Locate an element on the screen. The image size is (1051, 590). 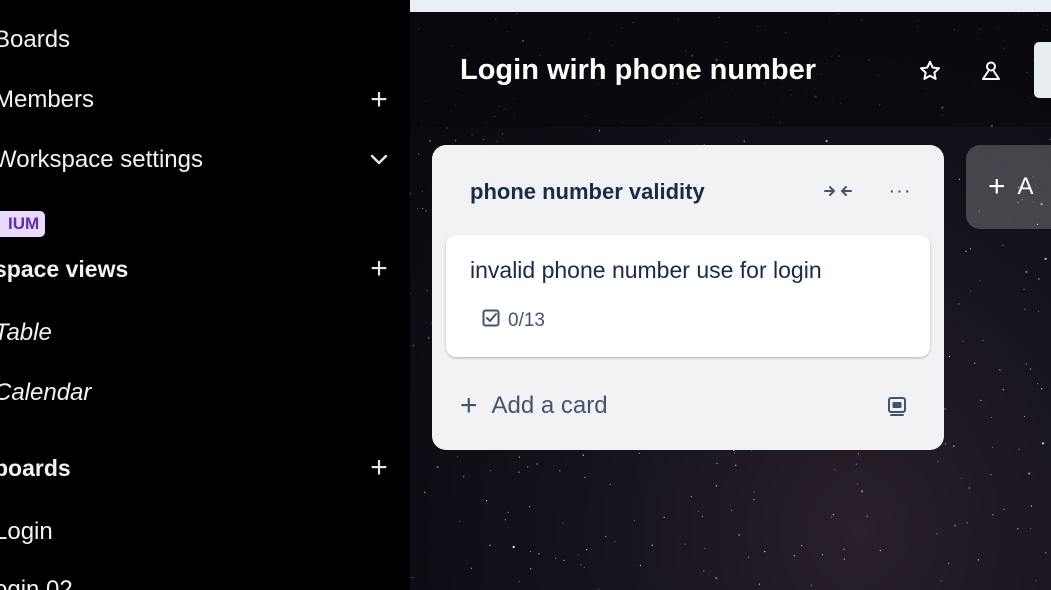
section-heading: space views is located at coordinates (64, 268).